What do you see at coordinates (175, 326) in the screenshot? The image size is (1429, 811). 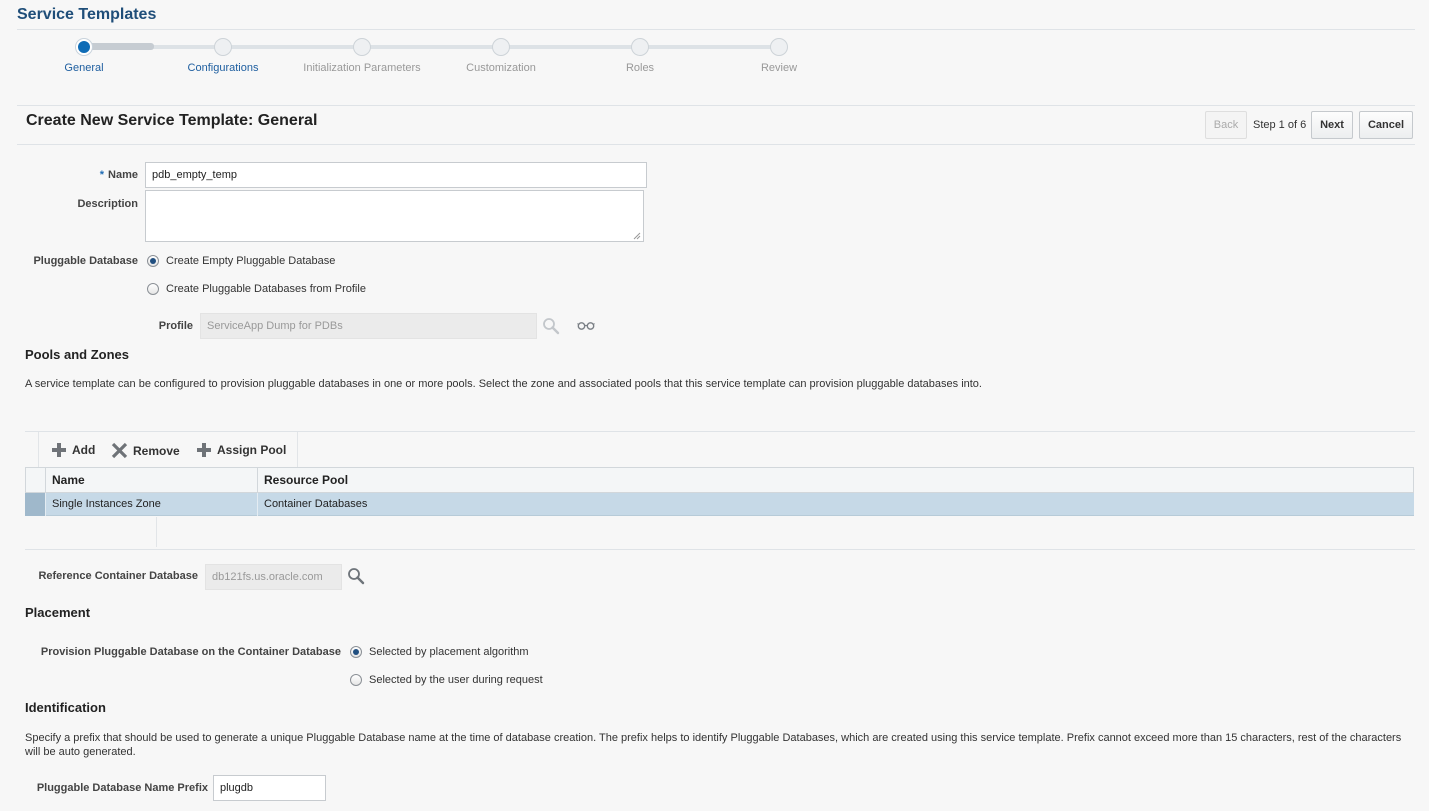 I see `profile-label: Profile` at bounding box center [175, 326].